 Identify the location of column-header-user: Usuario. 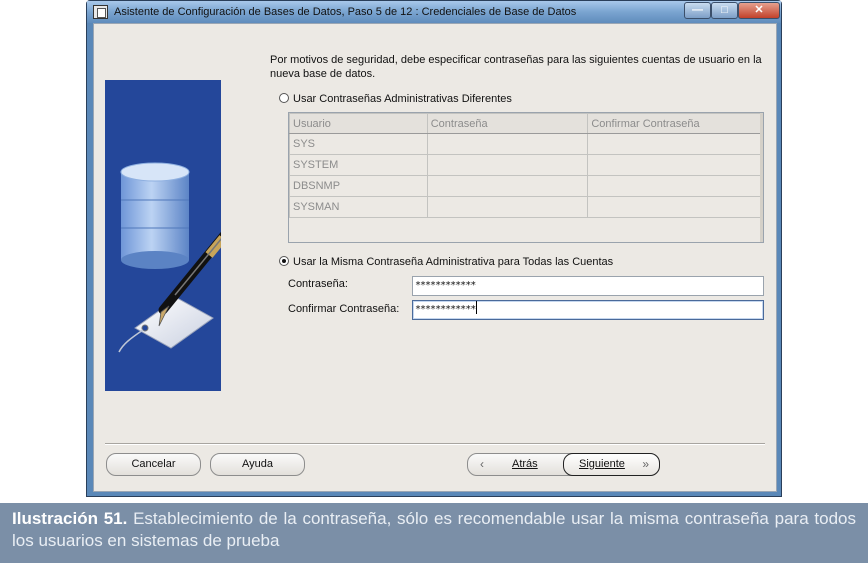
(358, 123).